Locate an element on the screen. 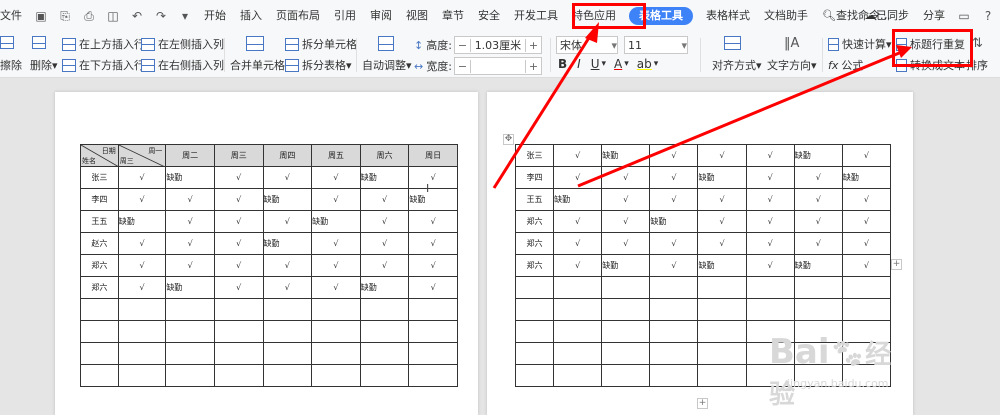 The width and height of the screenshot is (1000, 415). sync-status: ☁已同步 is located at coordinates (887, 16).